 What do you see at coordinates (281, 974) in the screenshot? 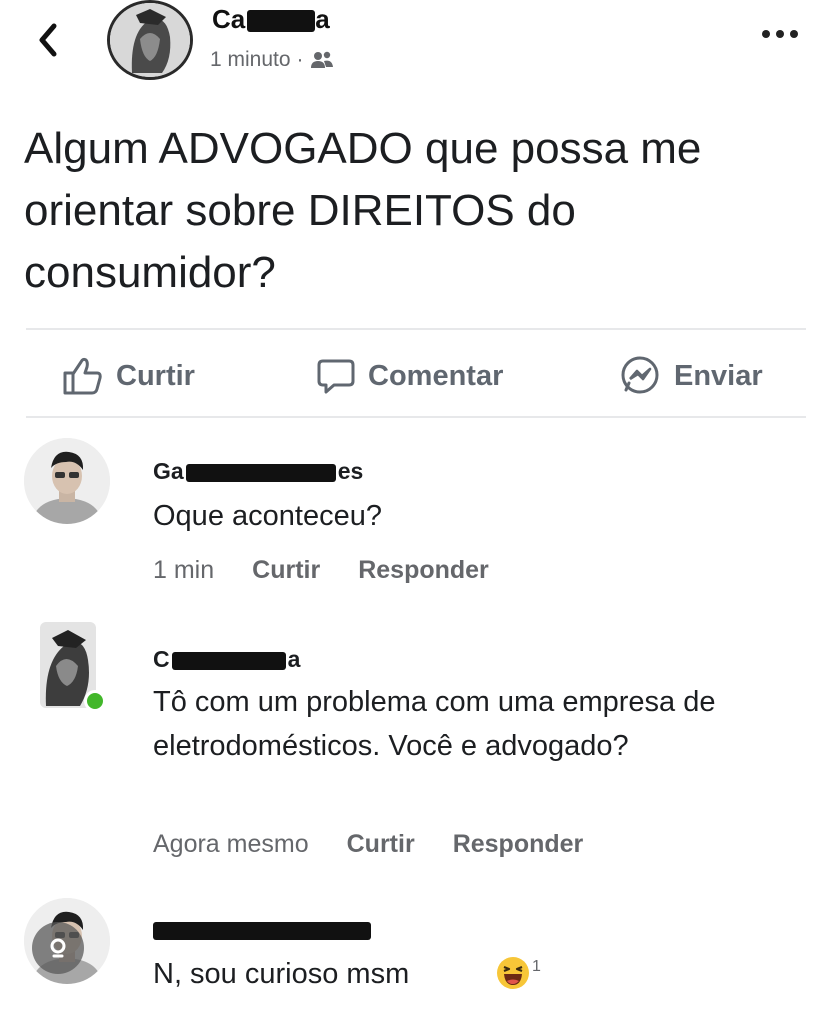
I see `comment-text: N, sou curioso msm` at bounding box center [281, 974].